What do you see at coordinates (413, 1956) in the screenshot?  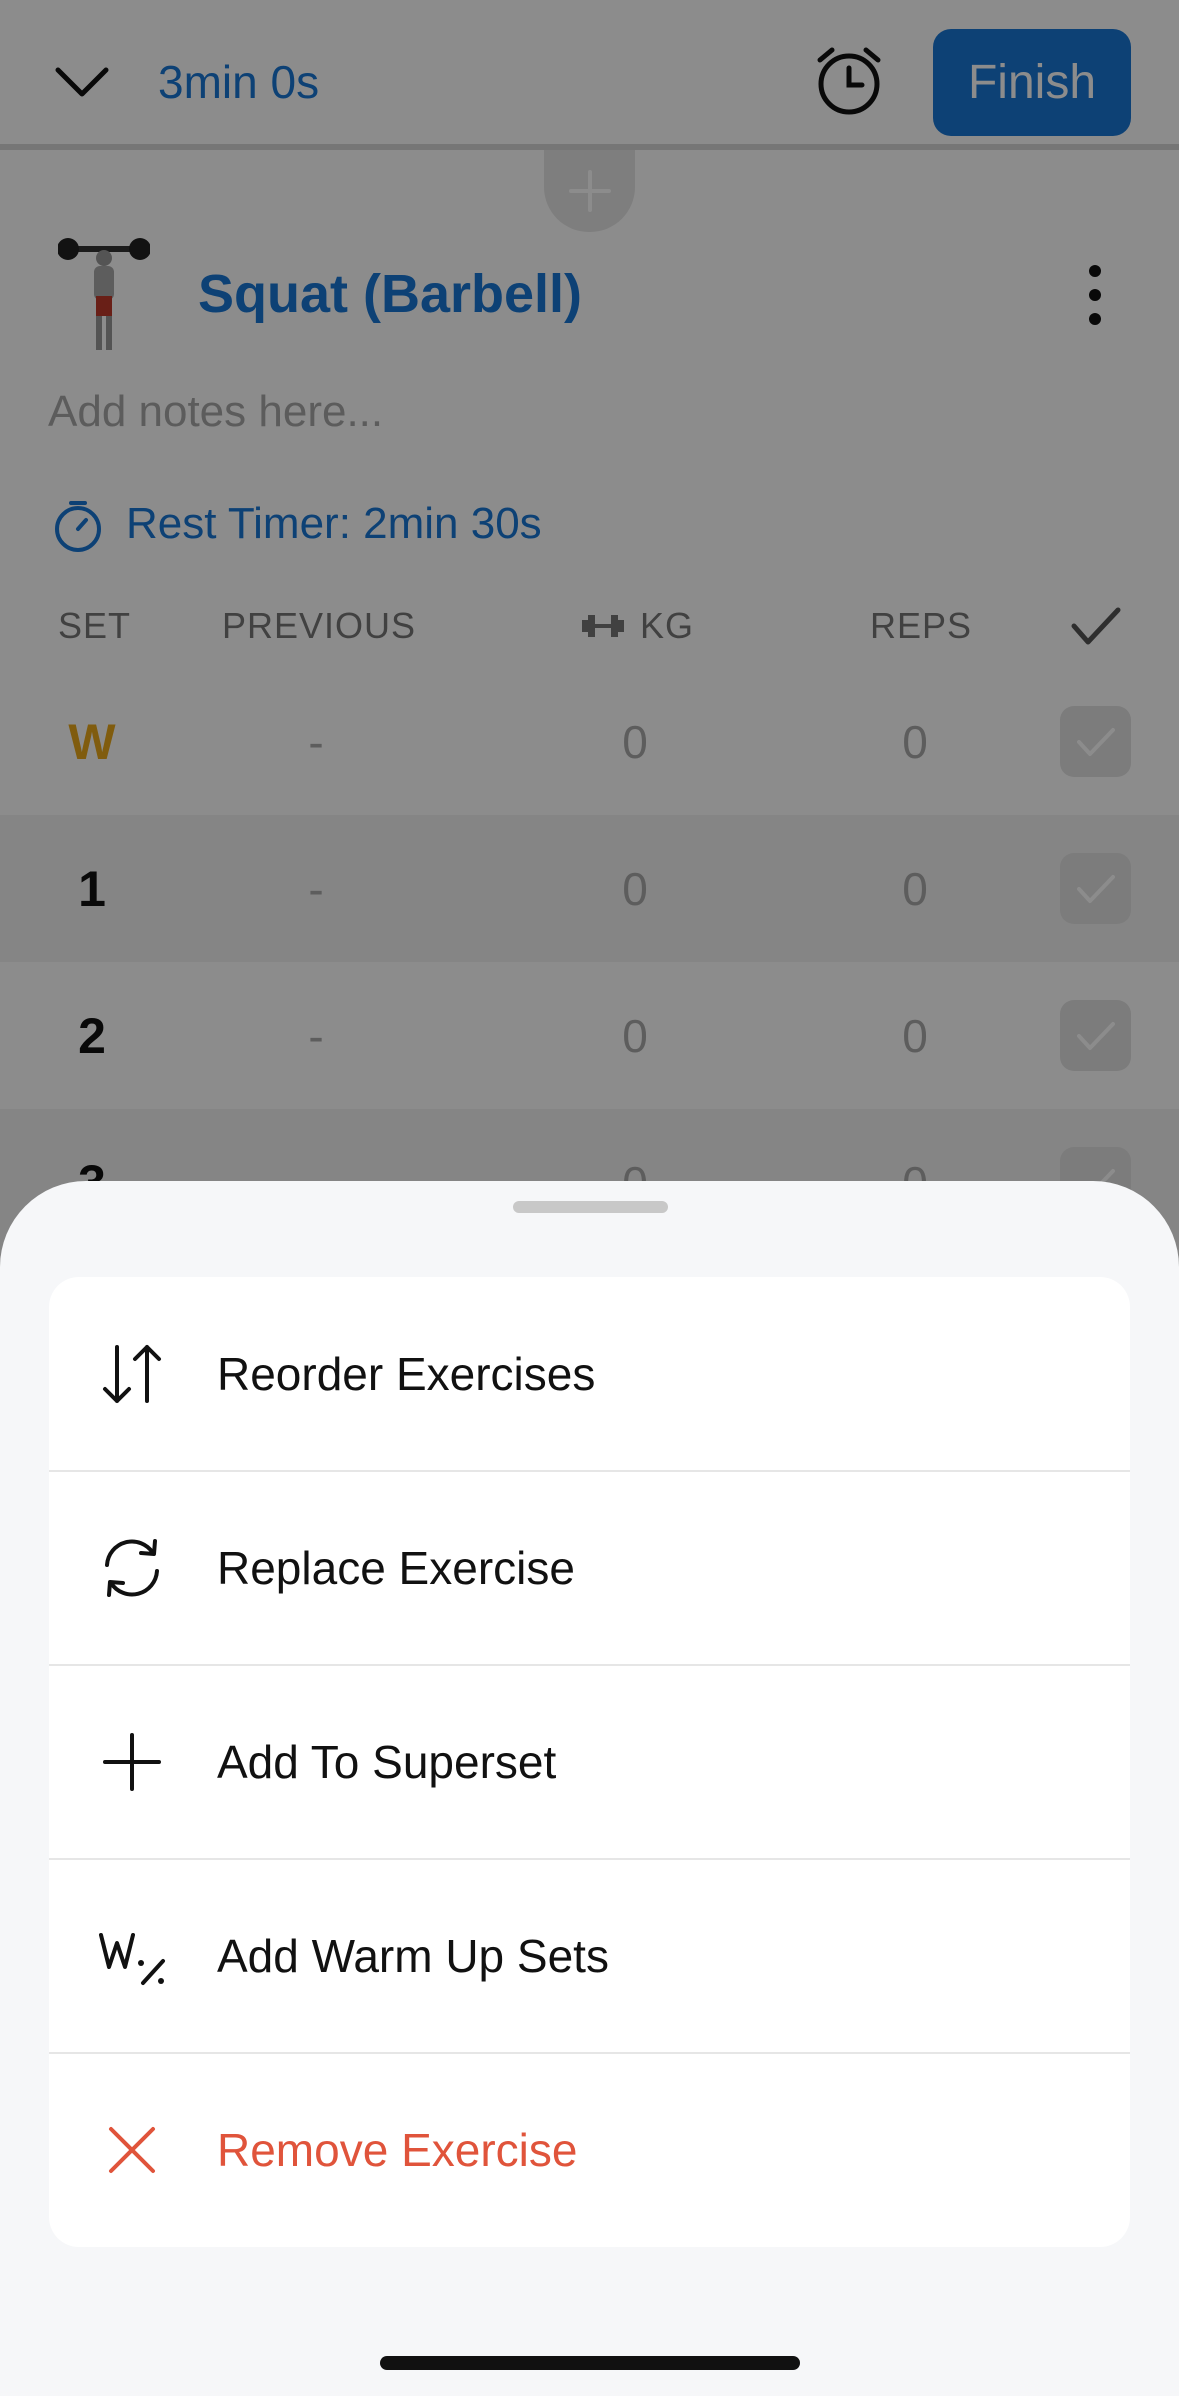 I see `menu-item-label: Add Warm Up Sets` at bounding box center [413, 1956].